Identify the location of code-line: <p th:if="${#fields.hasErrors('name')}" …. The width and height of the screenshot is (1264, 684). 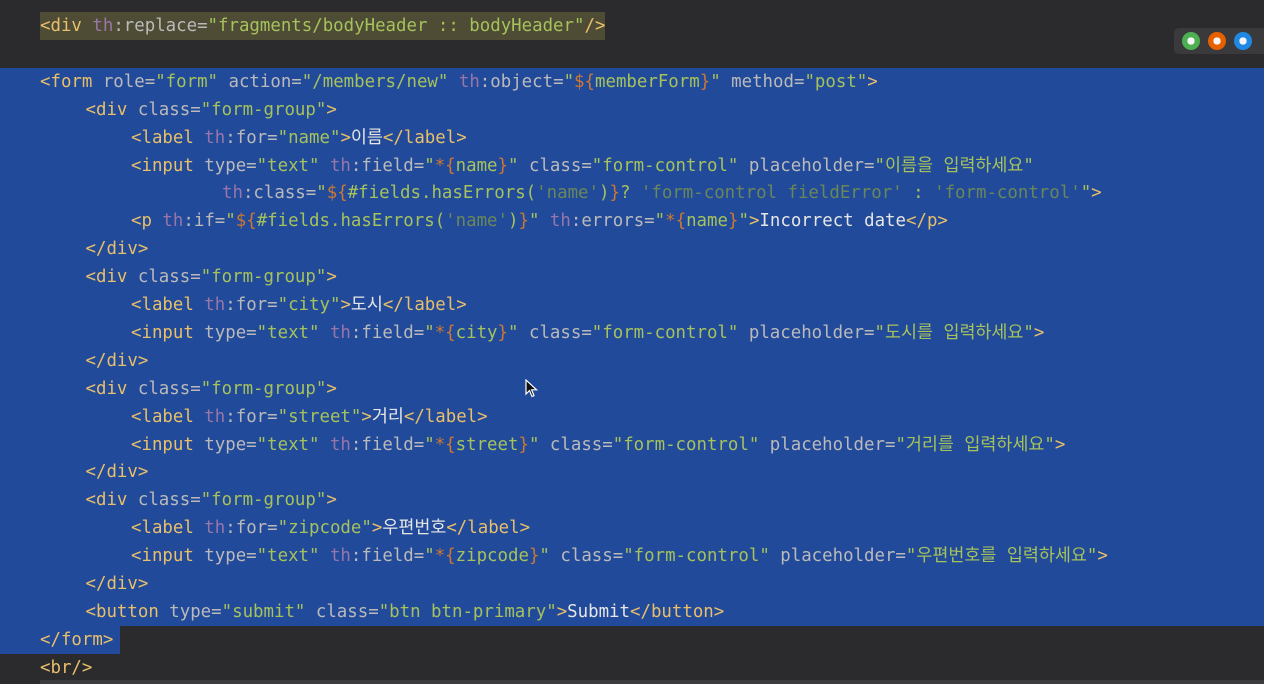
(632, 221).